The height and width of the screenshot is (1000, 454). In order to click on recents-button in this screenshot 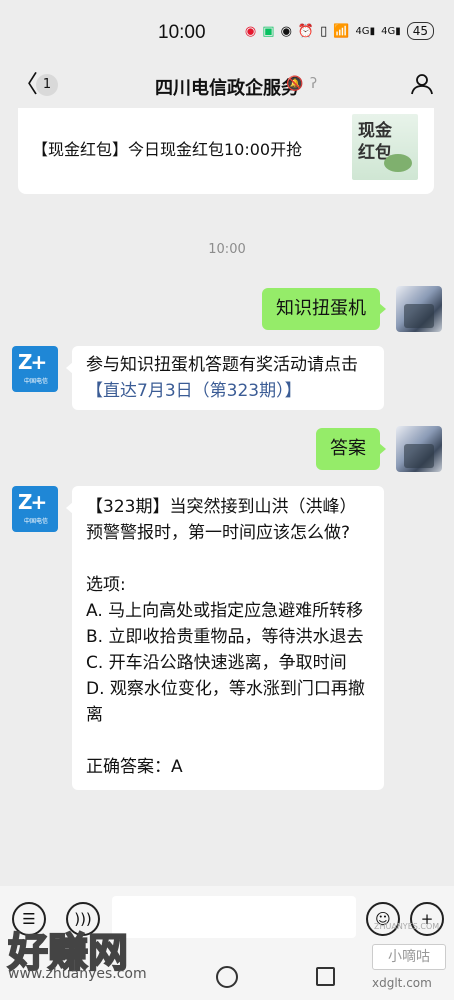, I will do `click(325, 976)`.